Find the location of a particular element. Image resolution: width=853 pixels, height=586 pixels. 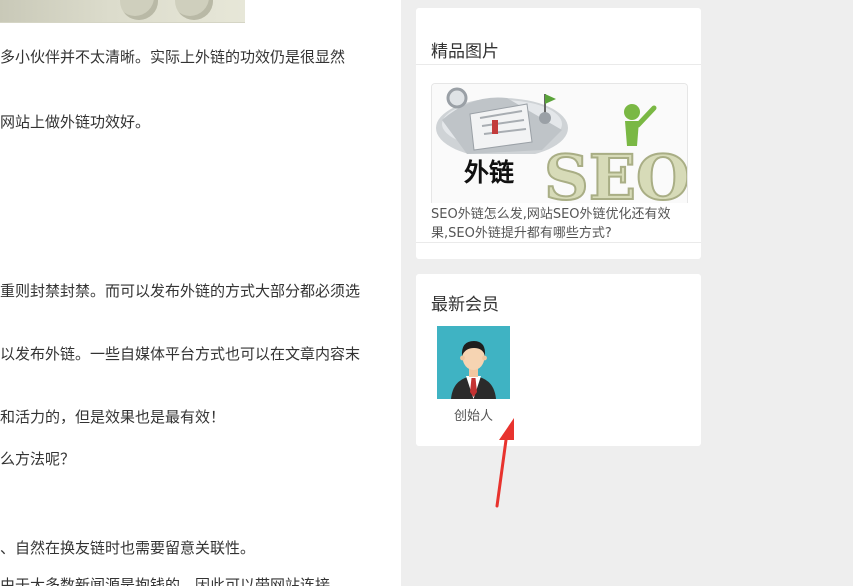

article-text-line: 和活力的，但是效果也是最有效！ is located at coordinates (113, 417).